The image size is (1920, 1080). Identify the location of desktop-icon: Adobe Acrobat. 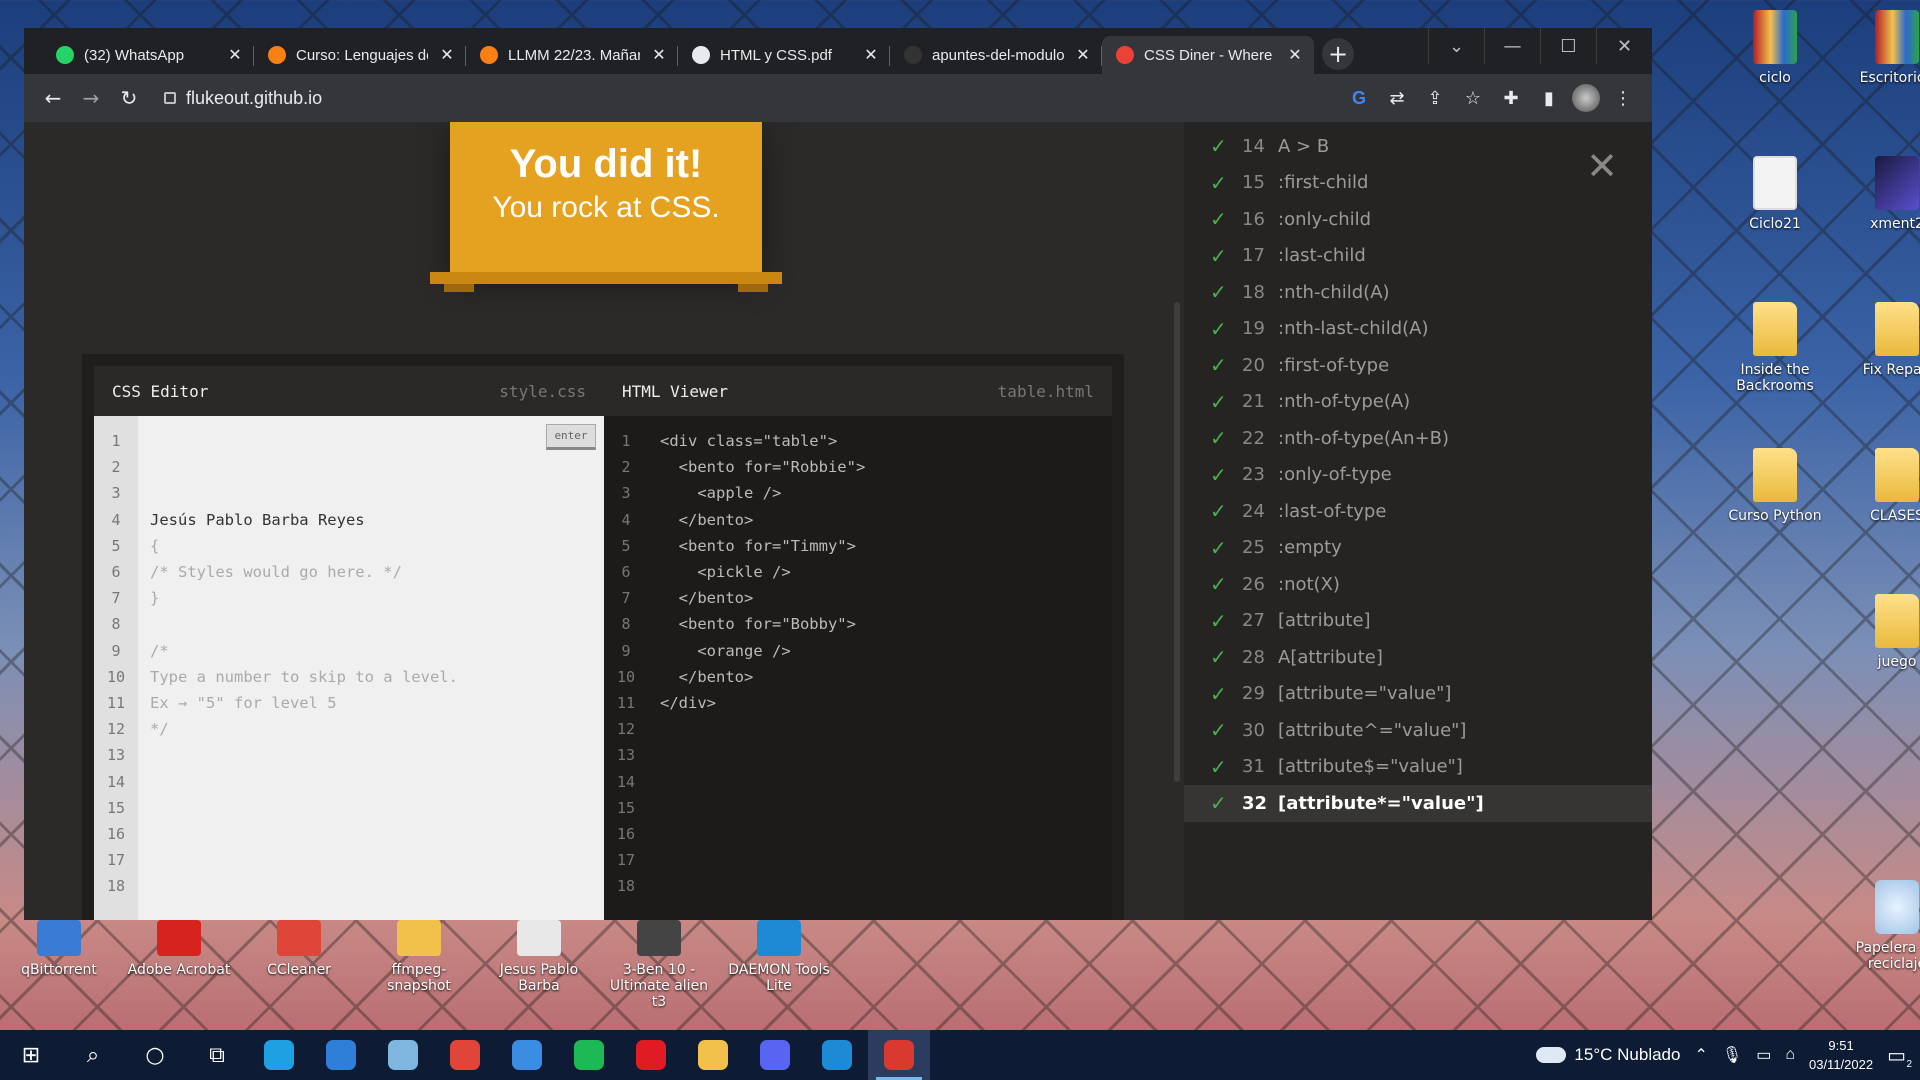
(179, 949).